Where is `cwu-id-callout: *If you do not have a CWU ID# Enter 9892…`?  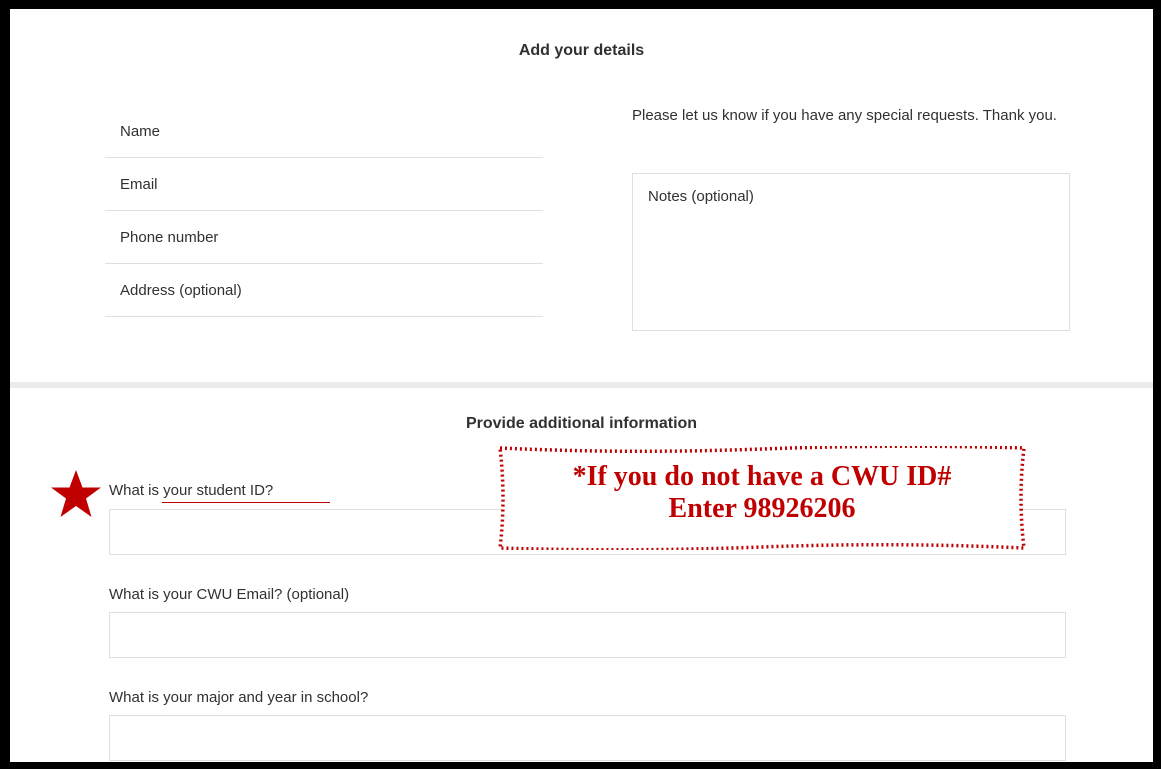
cwu-id-callout: *If you do not have a CWU ID# Enter 9892… is located at coordinates (762, 498).